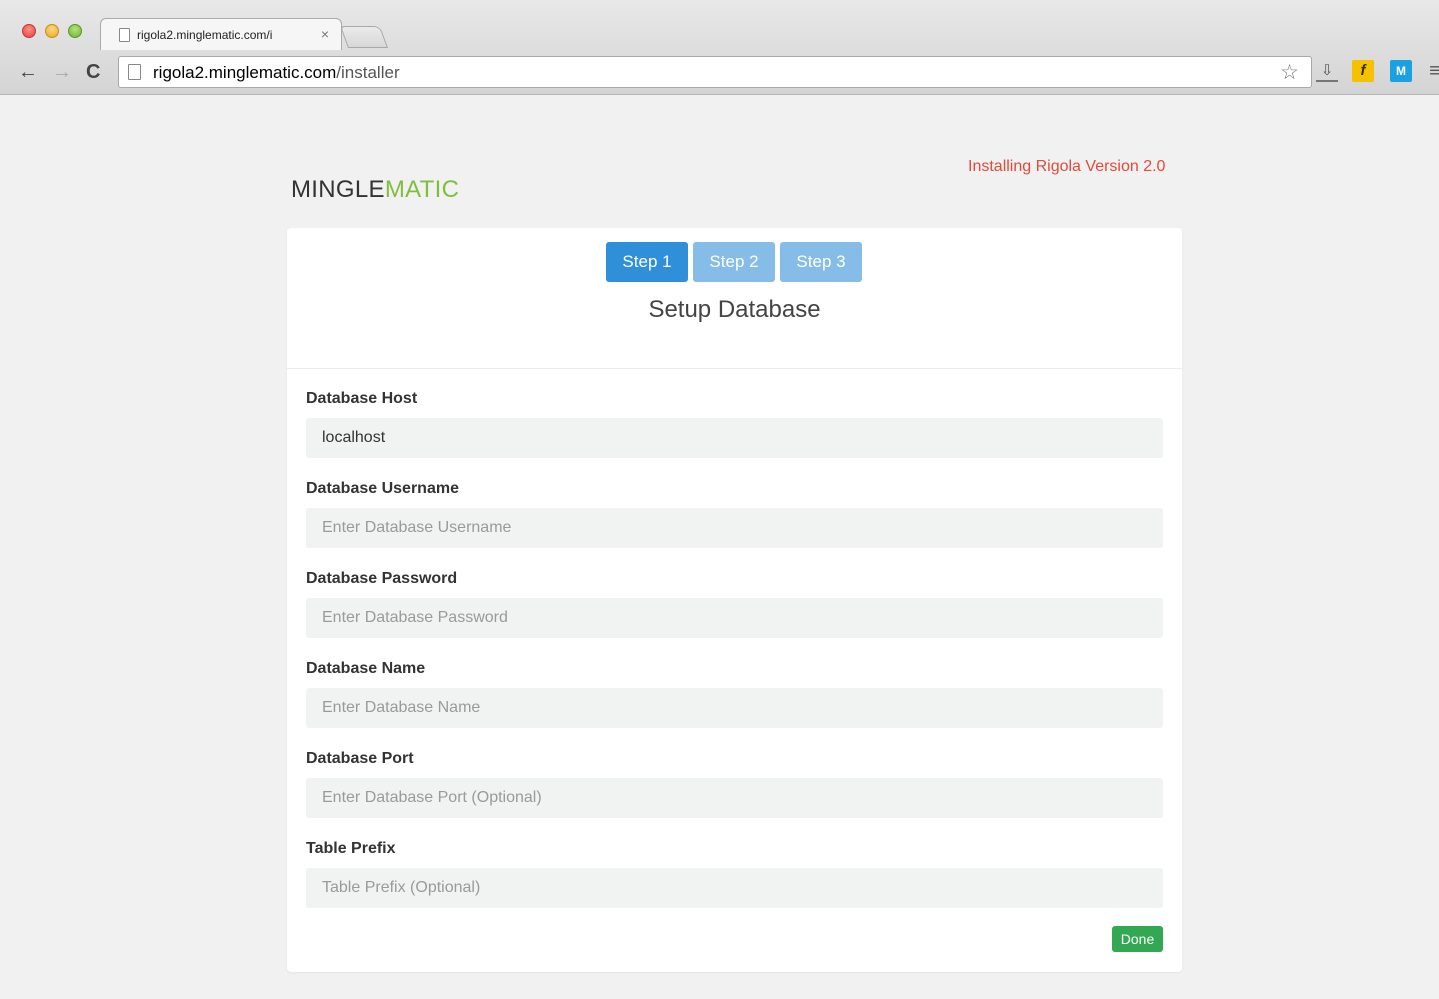 Image resolution: width=1439 pixels, height=999 pixels. I want to click on database-name-input, so click(734, 708).